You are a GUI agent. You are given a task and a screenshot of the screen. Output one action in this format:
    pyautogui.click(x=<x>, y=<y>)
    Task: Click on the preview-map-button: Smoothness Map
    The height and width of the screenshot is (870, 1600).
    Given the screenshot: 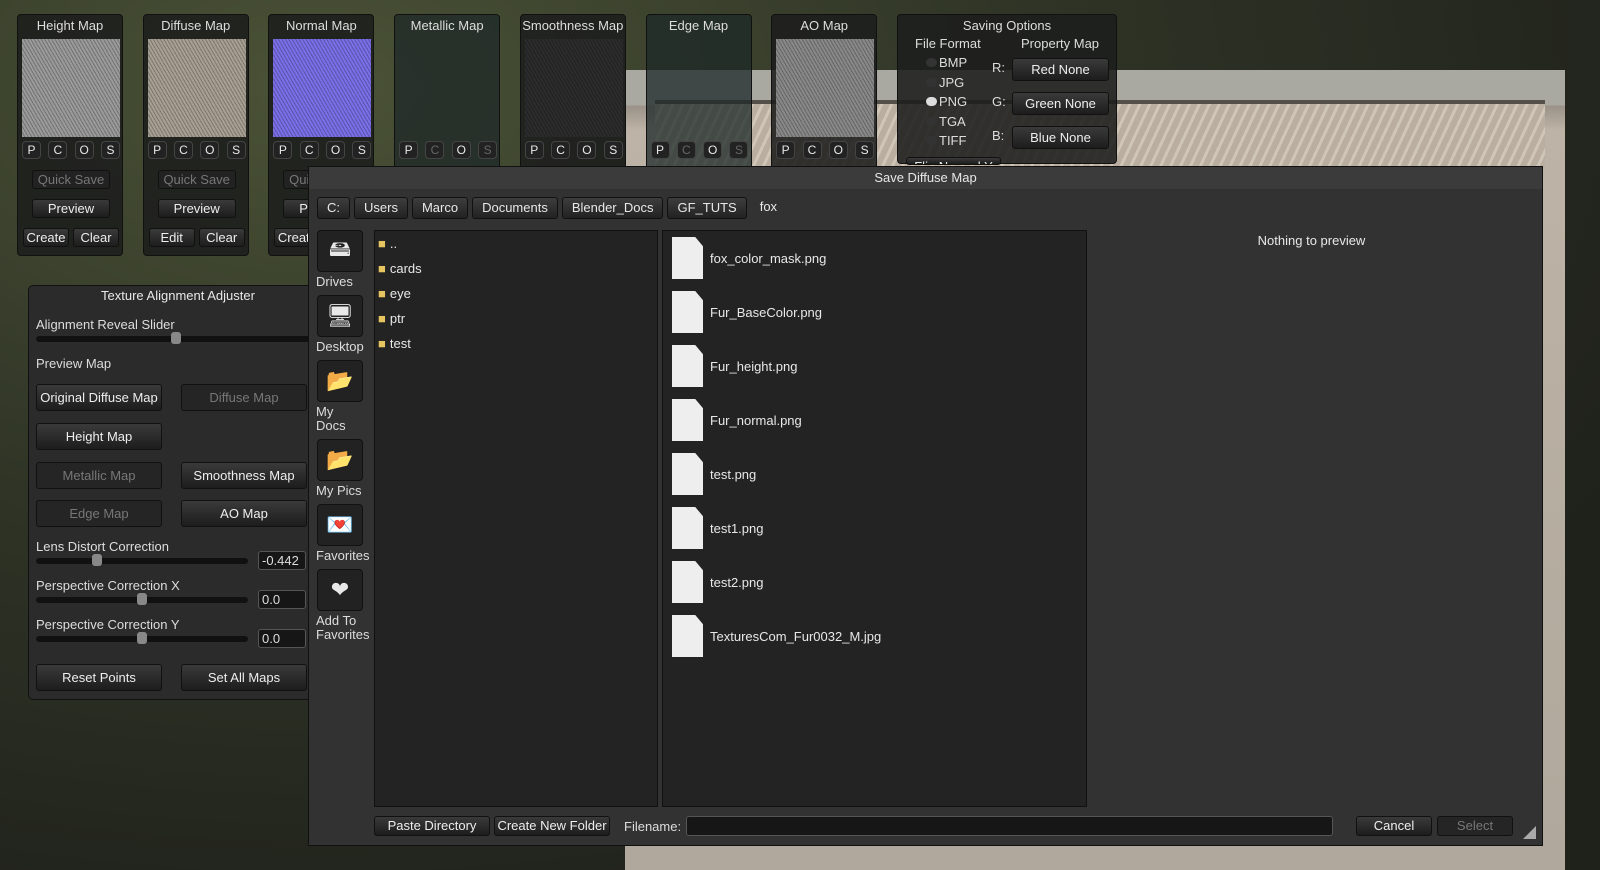 What is the action you would take?
    pyautogui.click(x=244, y=475)
    